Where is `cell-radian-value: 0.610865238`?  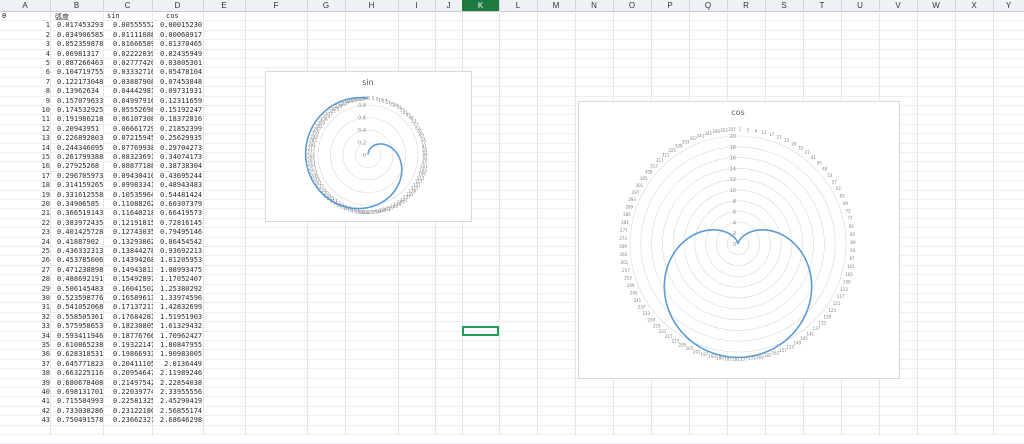
cell-radian-value: 0.610865238 is located at coordinates (80, 345).